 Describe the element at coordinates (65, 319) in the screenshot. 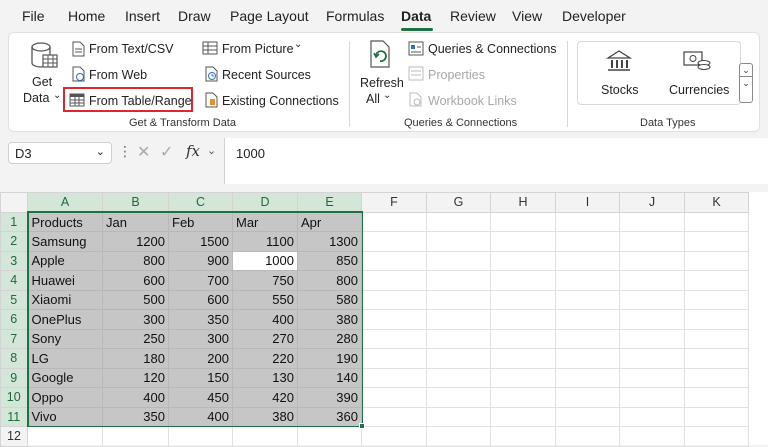

I see `cell-a6: OnePlus` at that location.